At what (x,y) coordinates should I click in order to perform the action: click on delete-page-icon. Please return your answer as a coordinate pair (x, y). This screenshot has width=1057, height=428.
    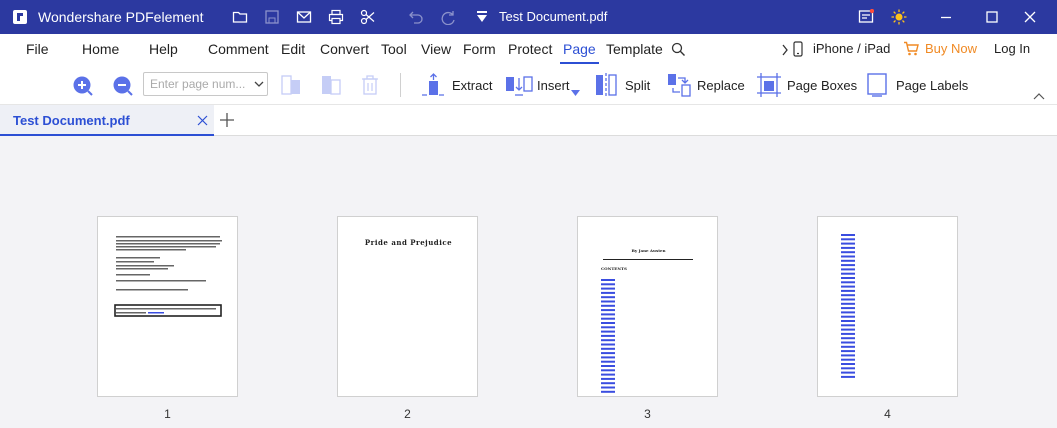
    Looking at the image, I should click on (370, 85).